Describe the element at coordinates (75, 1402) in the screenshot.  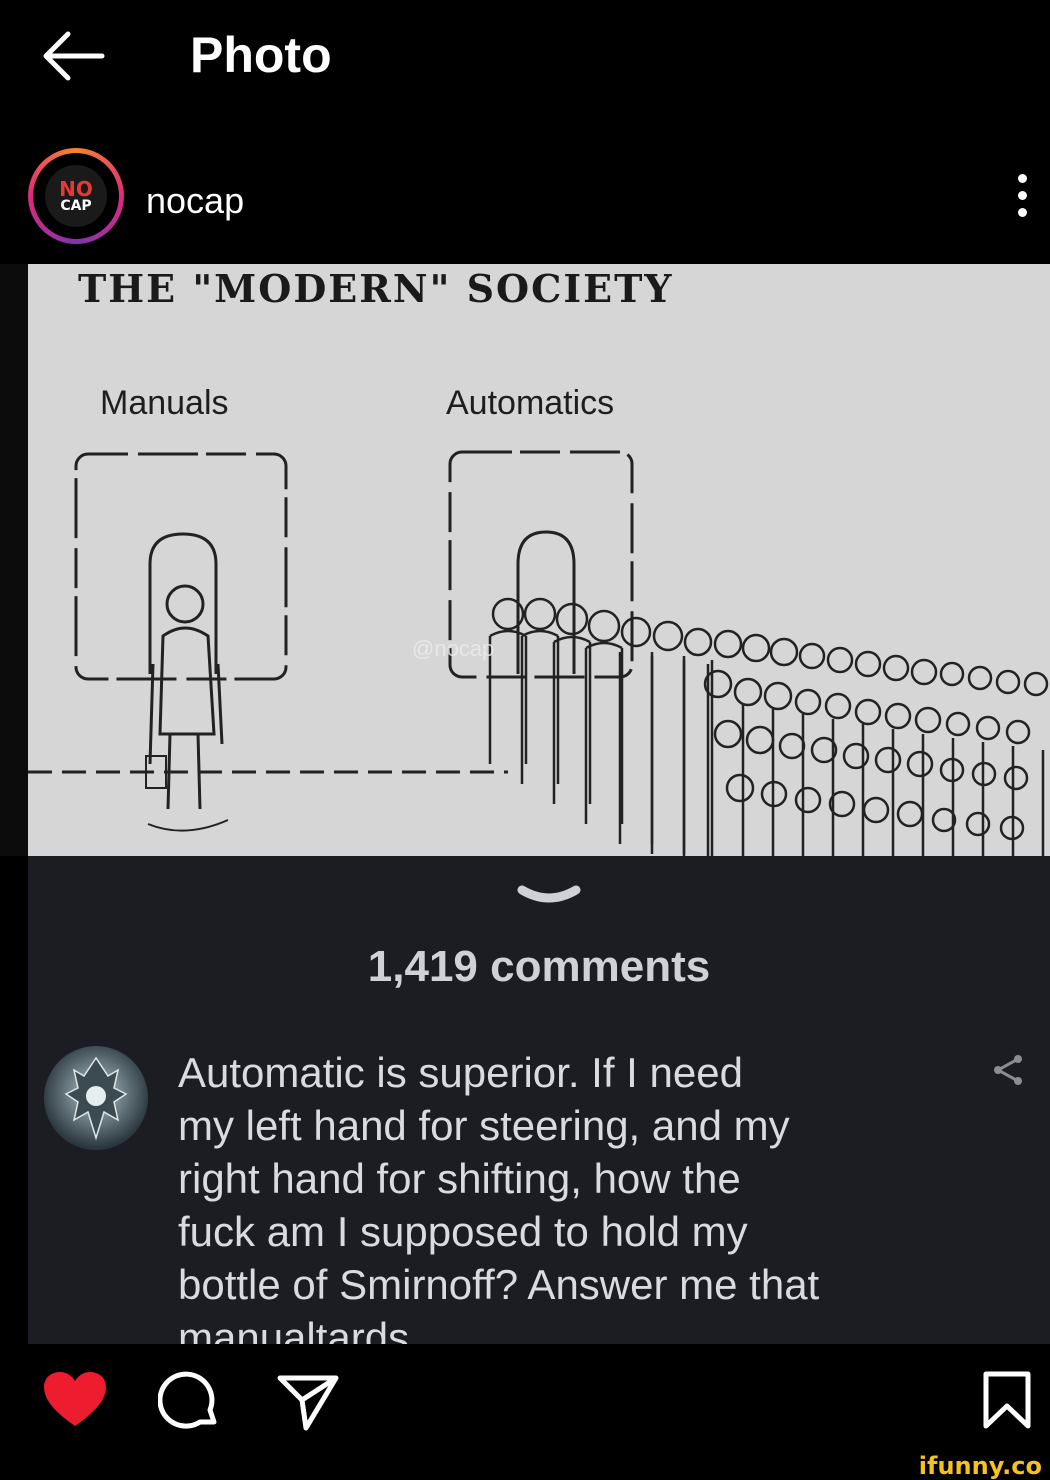
I see `heart-icon` at that location.